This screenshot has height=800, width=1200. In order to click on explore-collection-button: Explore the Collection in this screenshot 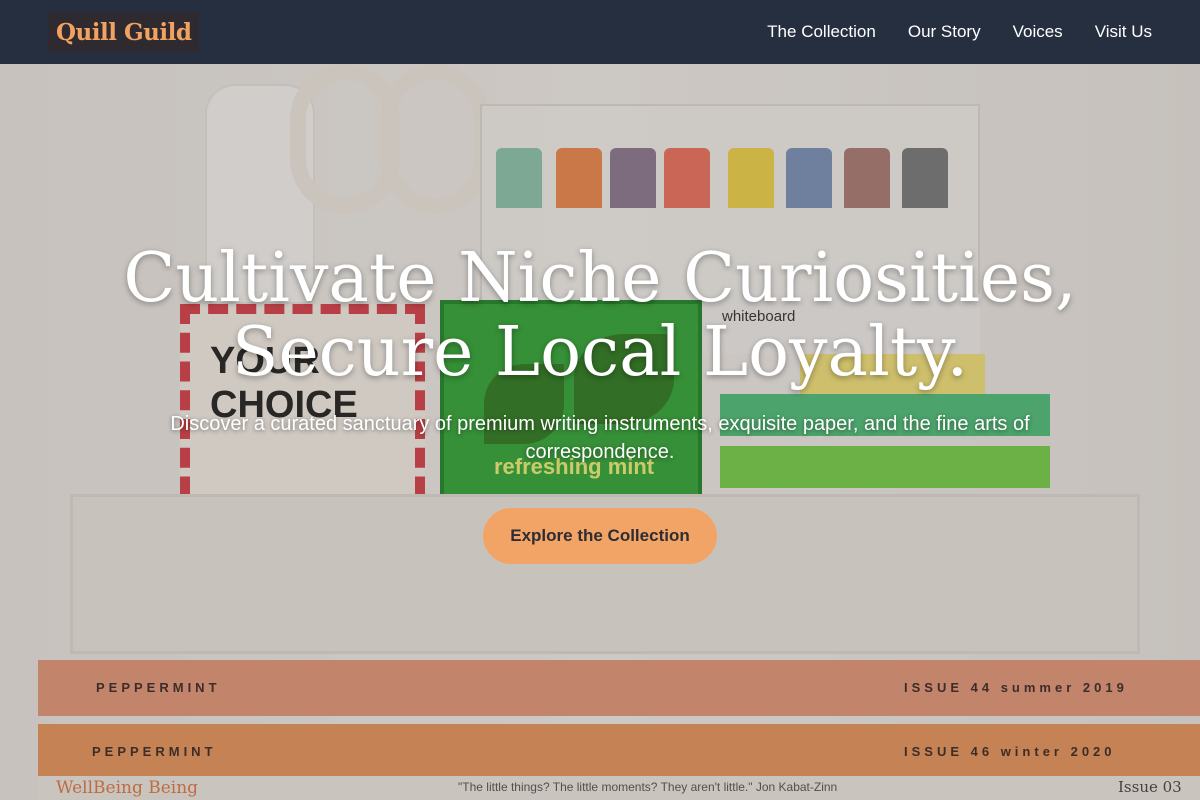, I will do `click(600, 536)`.